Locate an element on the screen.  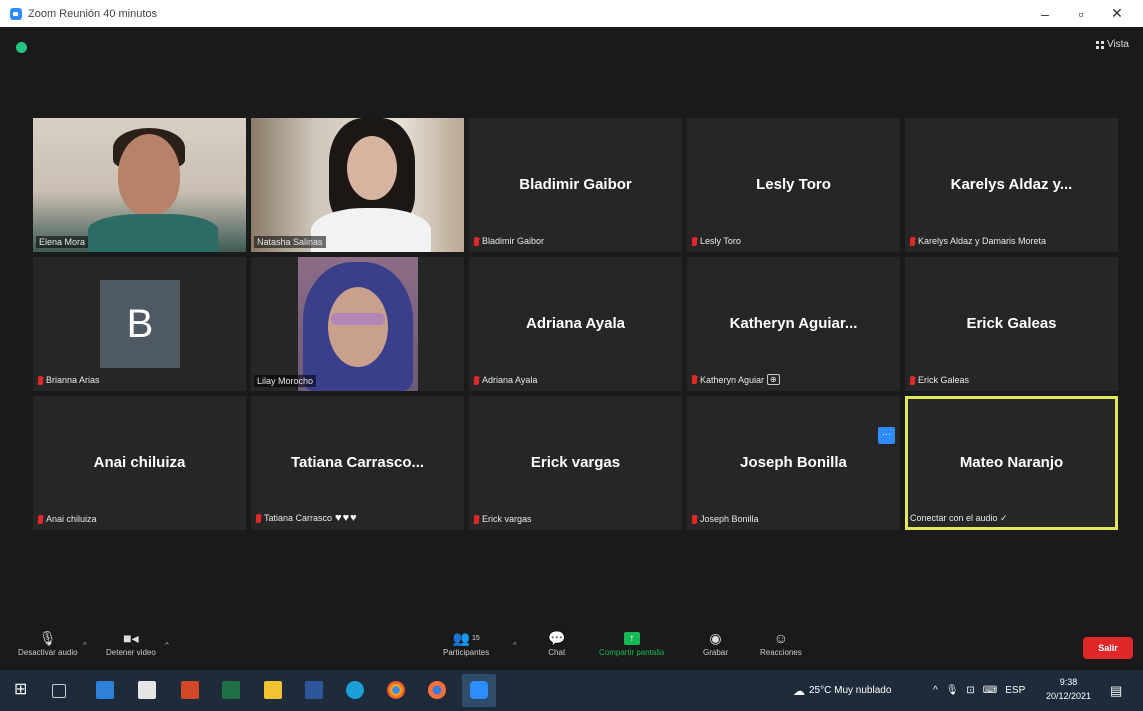
chrome-icon is located at coordinates (396, 690).